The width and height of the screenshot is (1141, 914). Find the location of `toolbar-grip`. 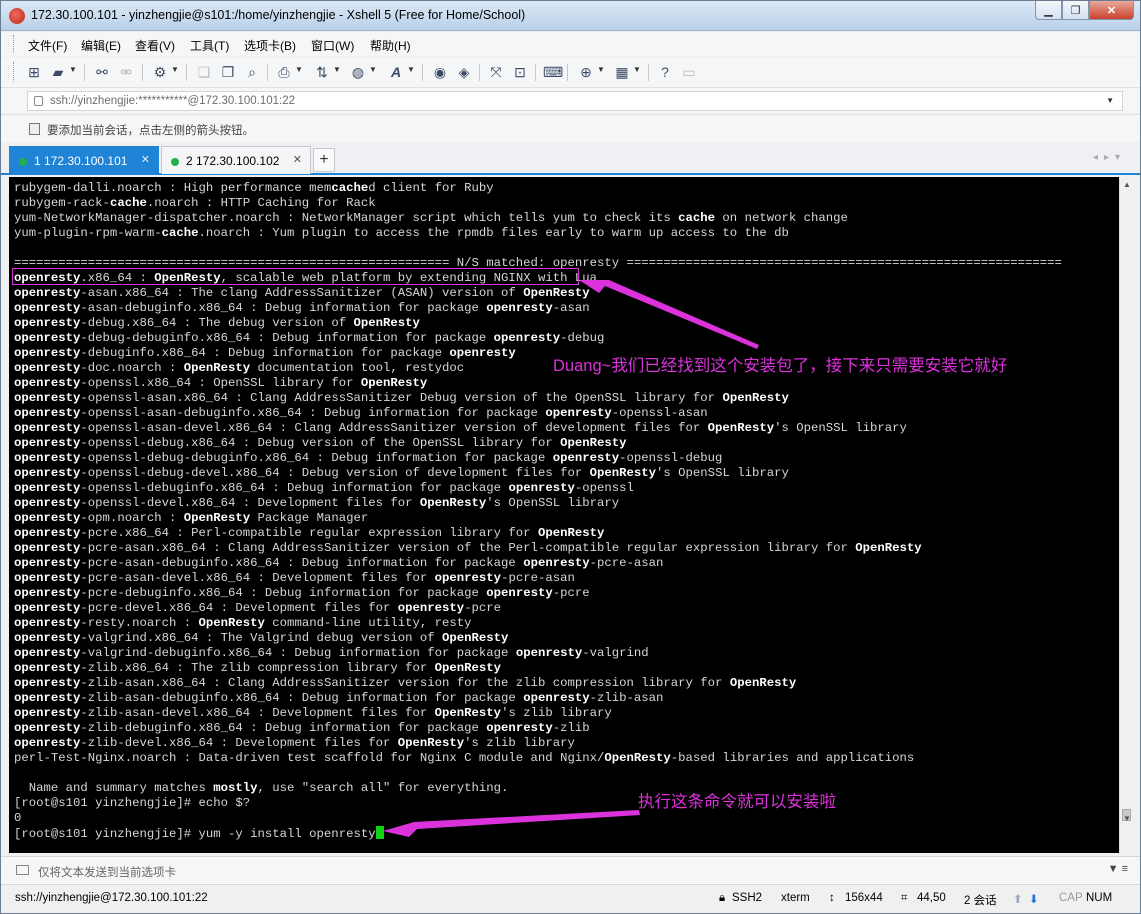

toolbar-grip is located at coordinates (14, 72).